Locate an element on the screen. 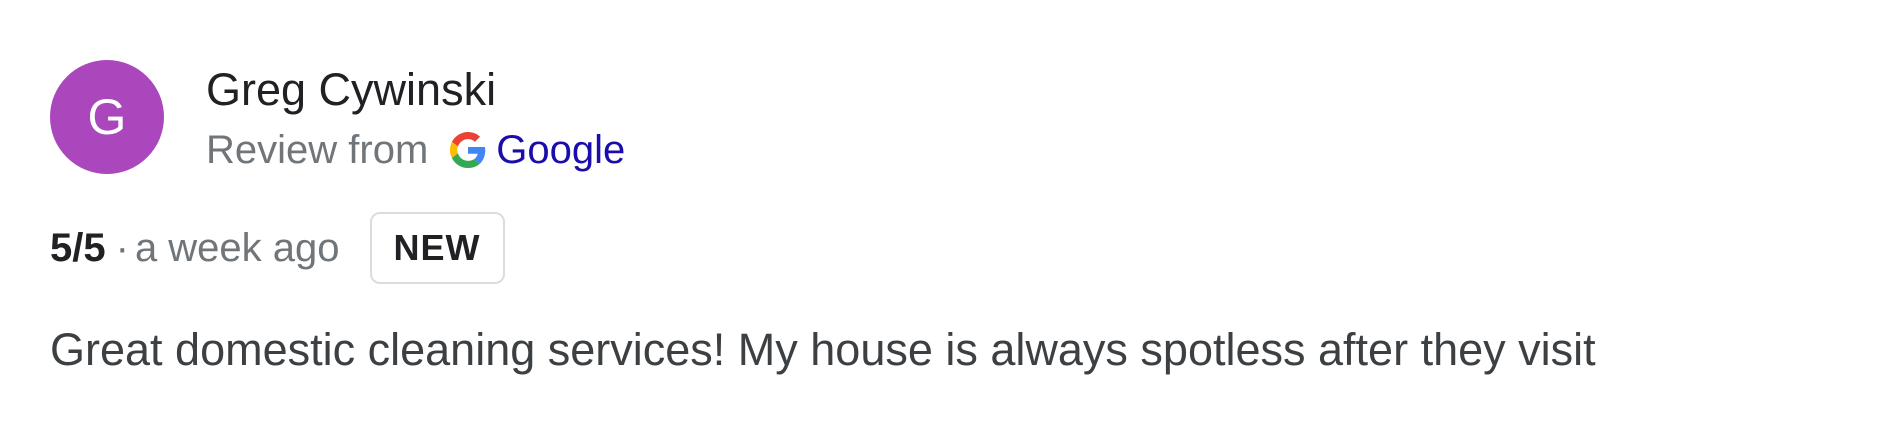 This screenshot has height=434, width=1880. avatar-letter: G is located at coordinates (107, 117).